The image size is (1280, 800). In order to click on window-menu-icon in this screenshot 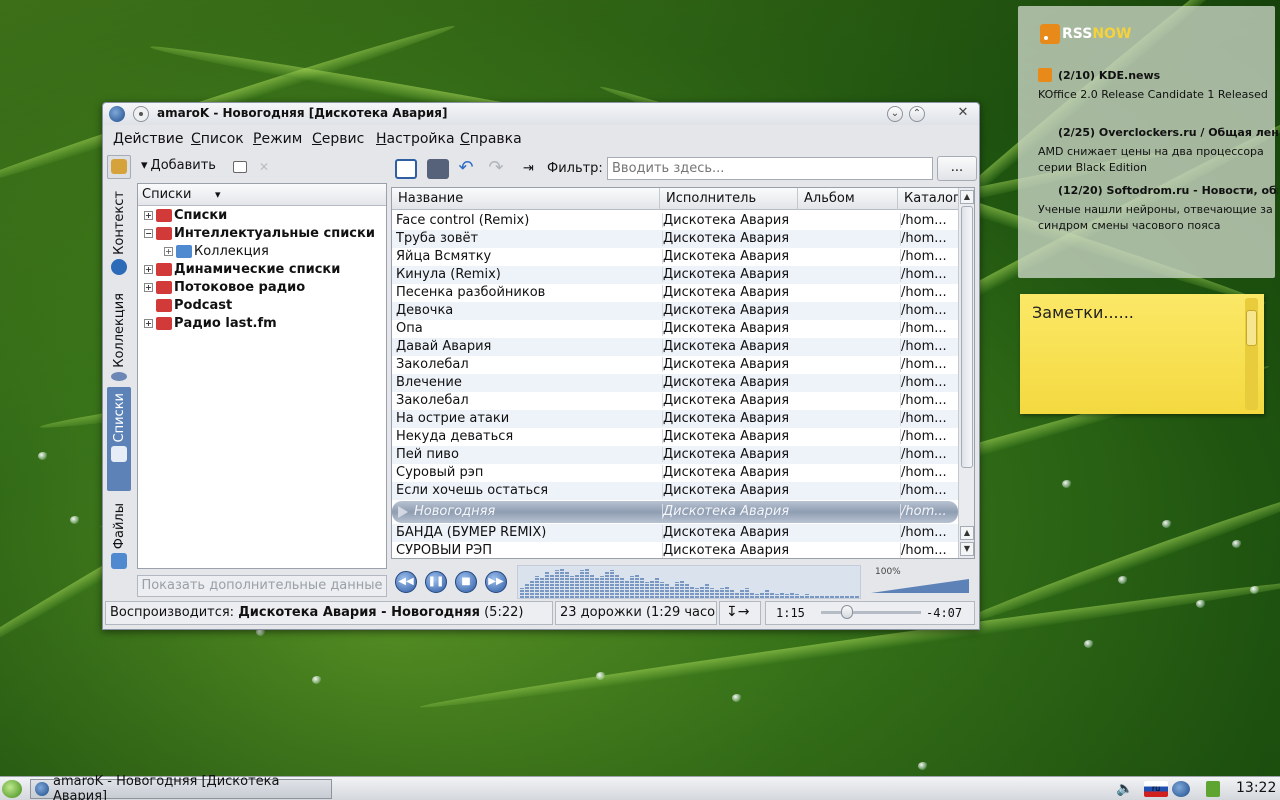, I will do `click(141, 114)`.